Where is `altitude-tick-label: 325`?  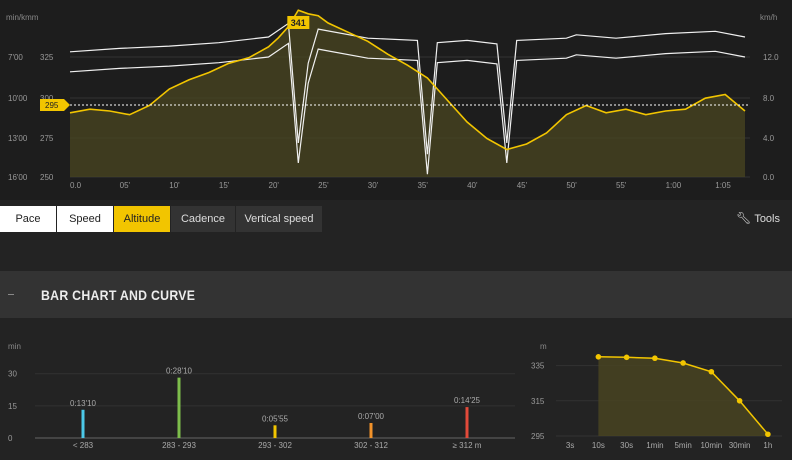 altitude-tick-label: 325 is located at coordinates (47, 57).